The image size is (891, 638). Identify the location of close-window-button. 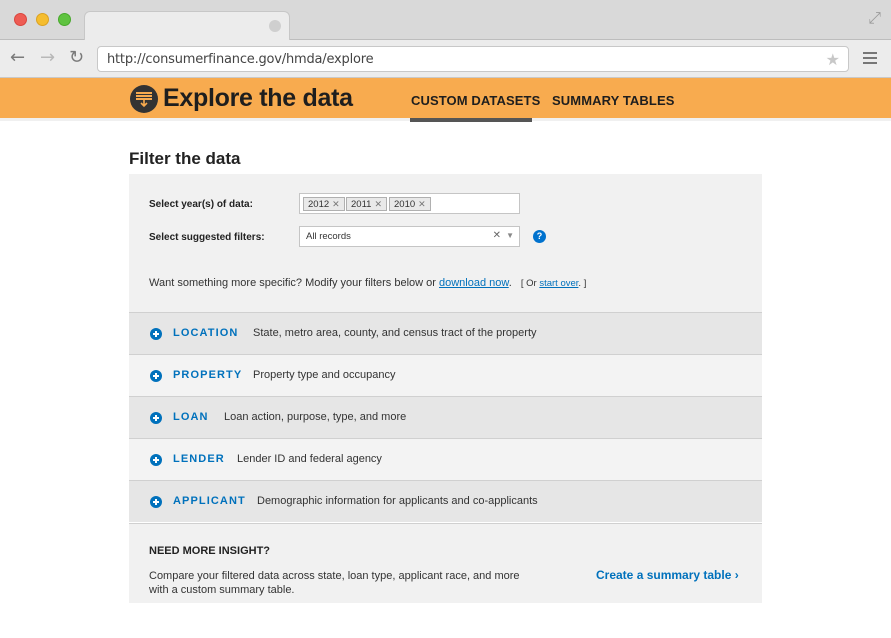
(20, 19).